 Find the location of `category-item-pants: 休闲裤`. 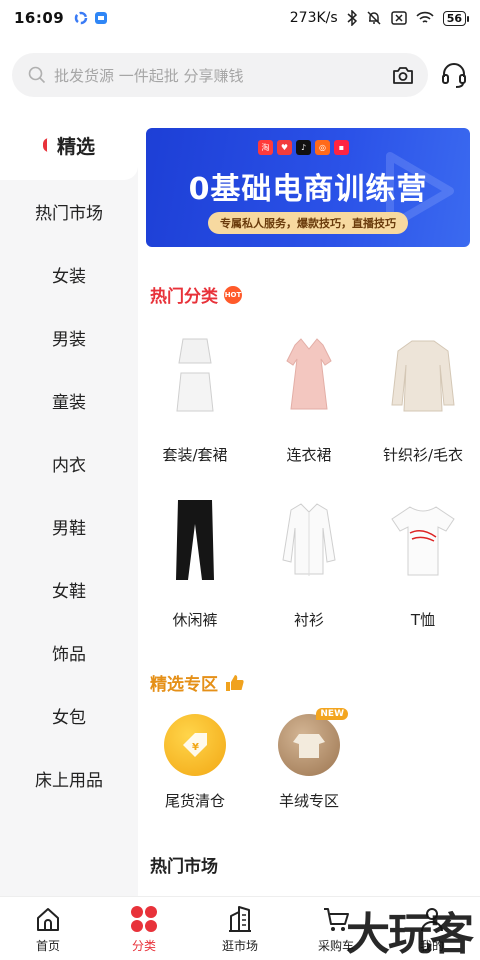

category-item-pants: 休闲裤 is located at coordinates (195, 562).